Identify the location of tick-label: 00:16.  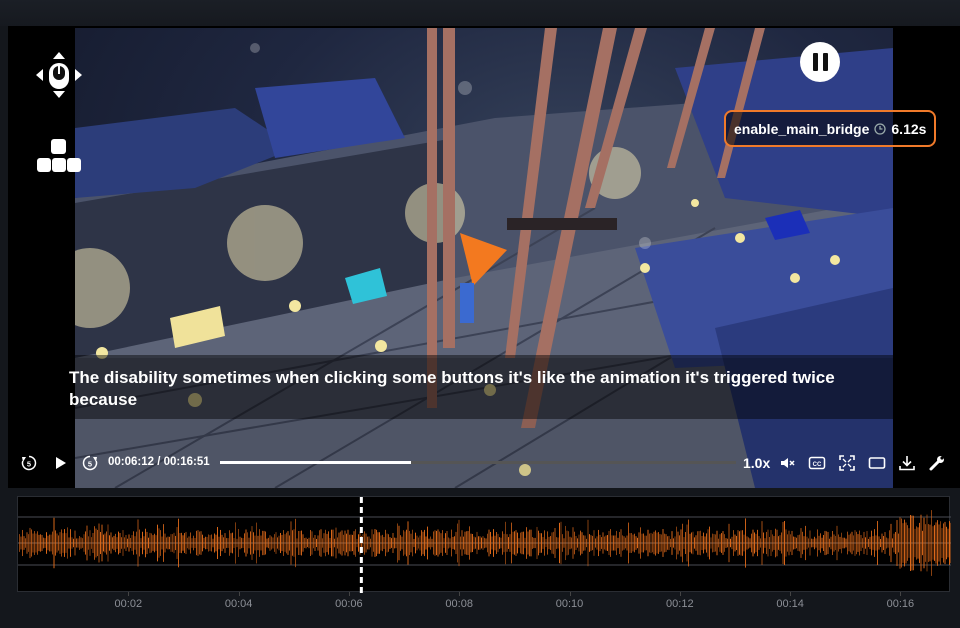
(900, 604).